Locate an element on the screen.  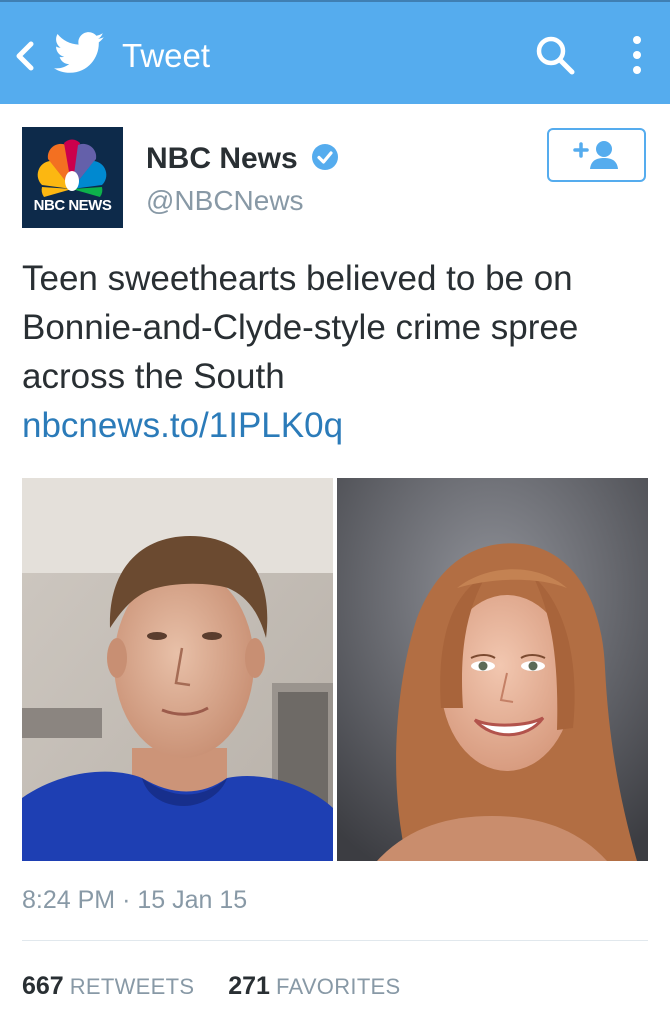
vertical-dots-icon is located at coordinates (637, 55).